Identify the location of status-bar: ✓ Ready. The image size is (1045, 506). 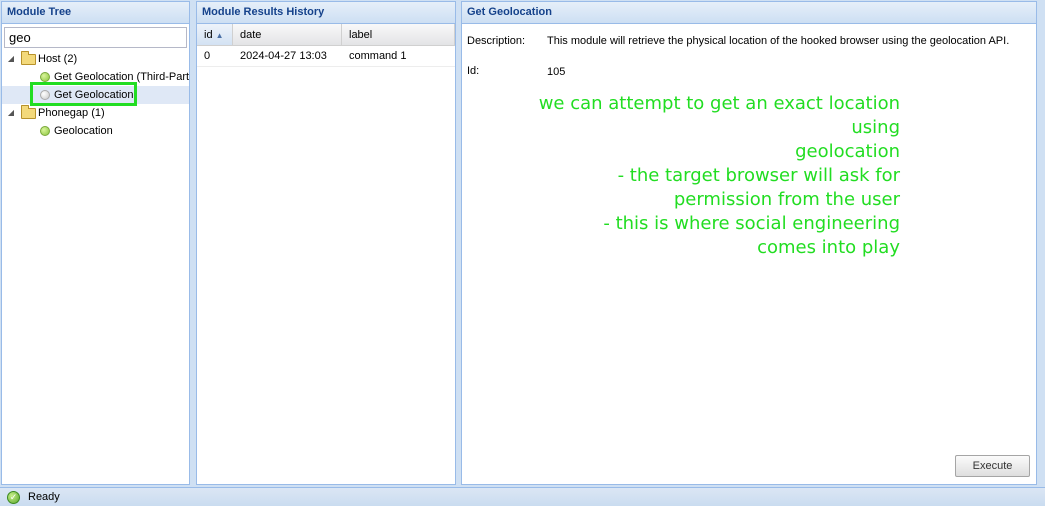
(522, 496).